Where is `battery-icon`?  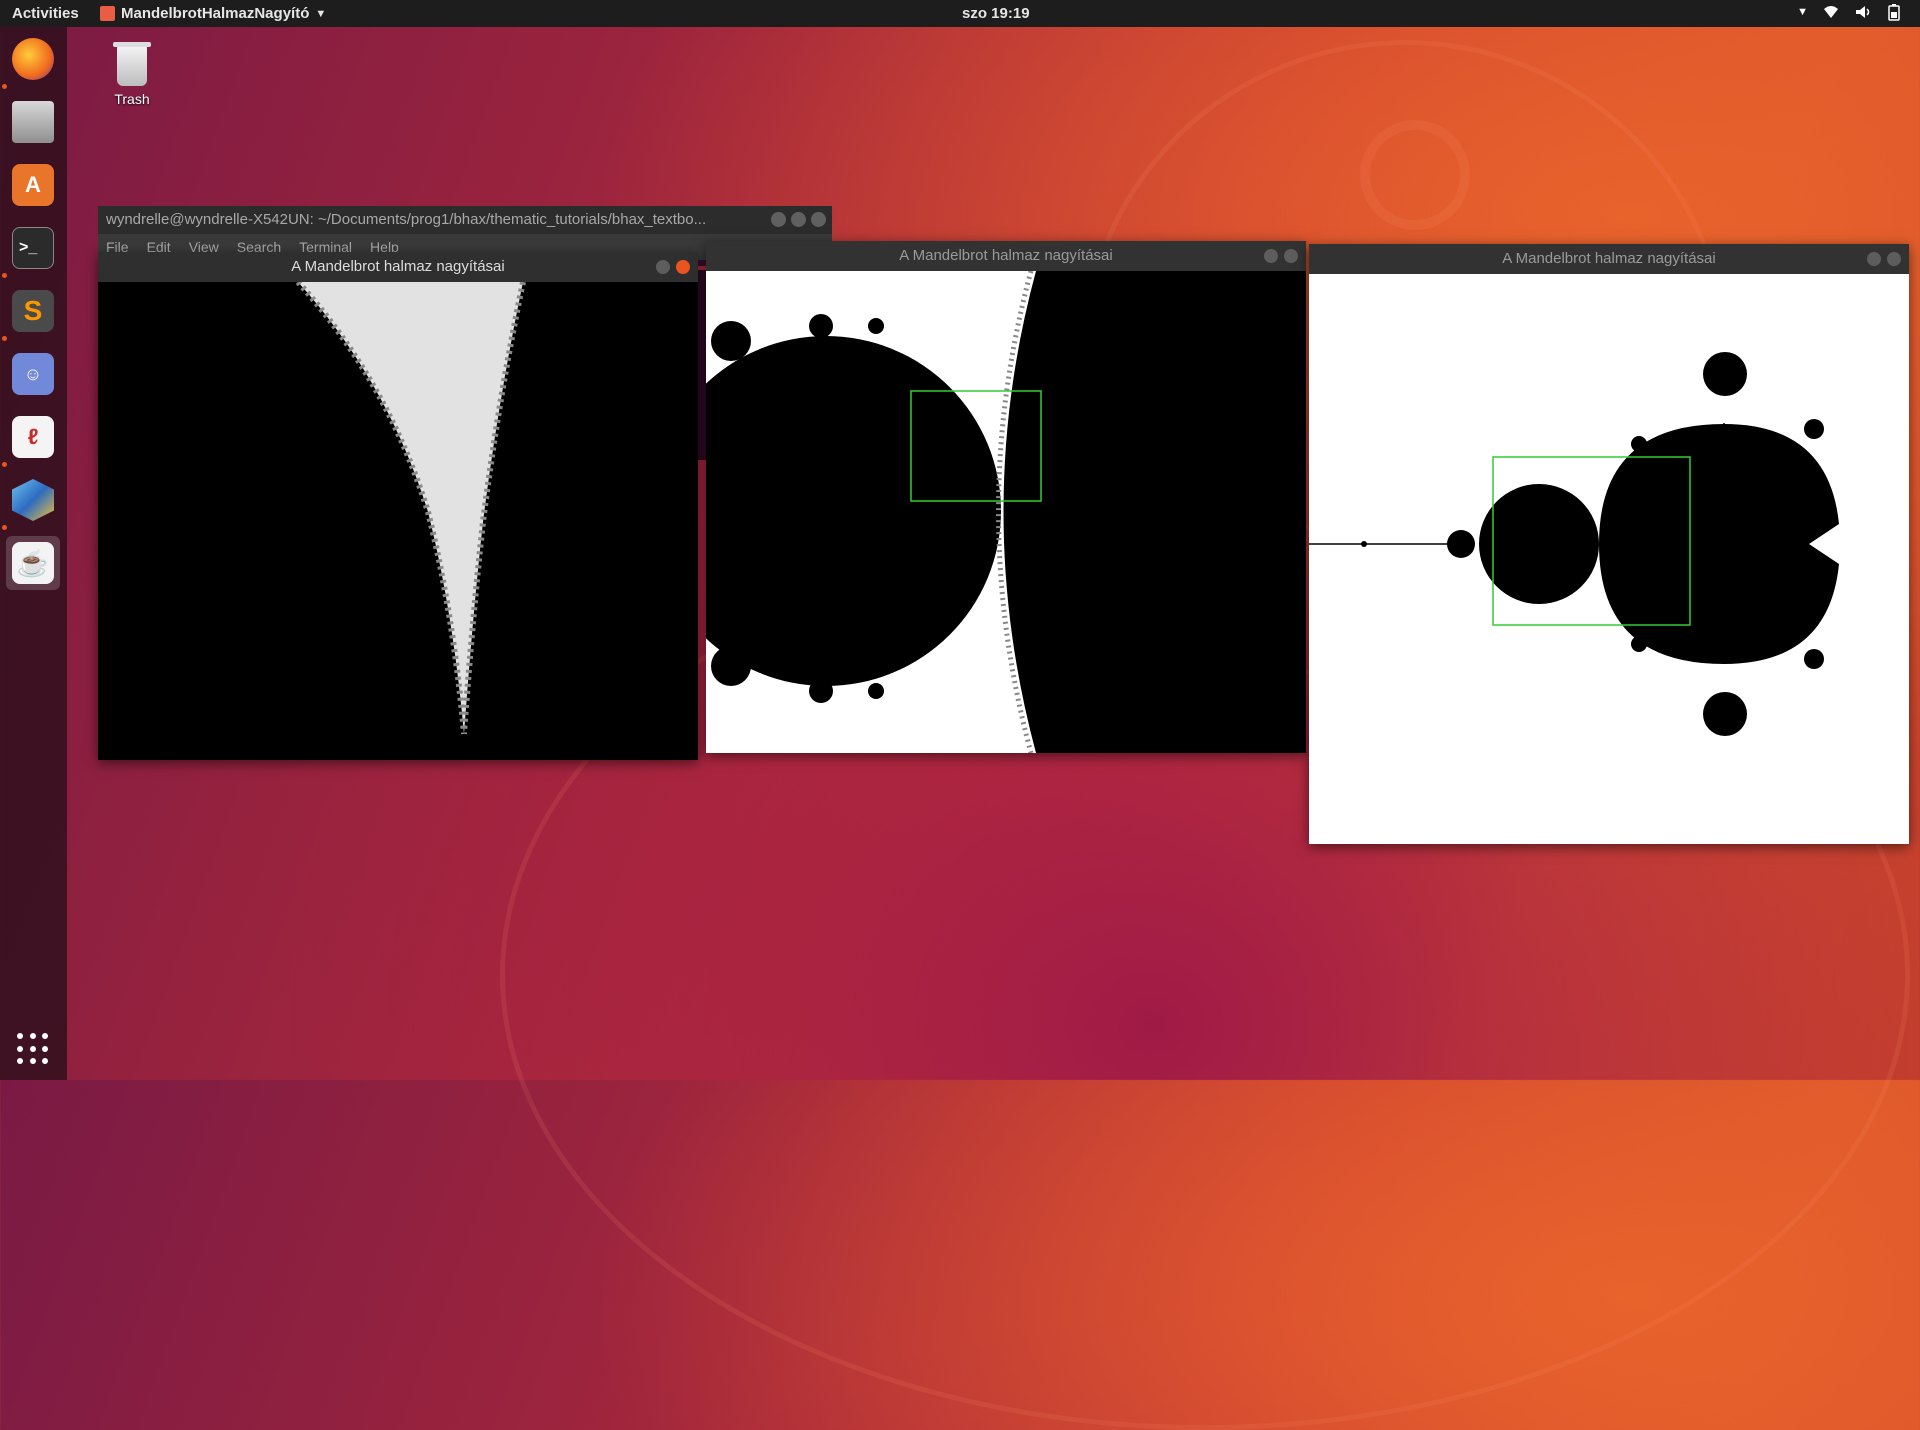
battery-icon is located at coordinates (1894, 14).